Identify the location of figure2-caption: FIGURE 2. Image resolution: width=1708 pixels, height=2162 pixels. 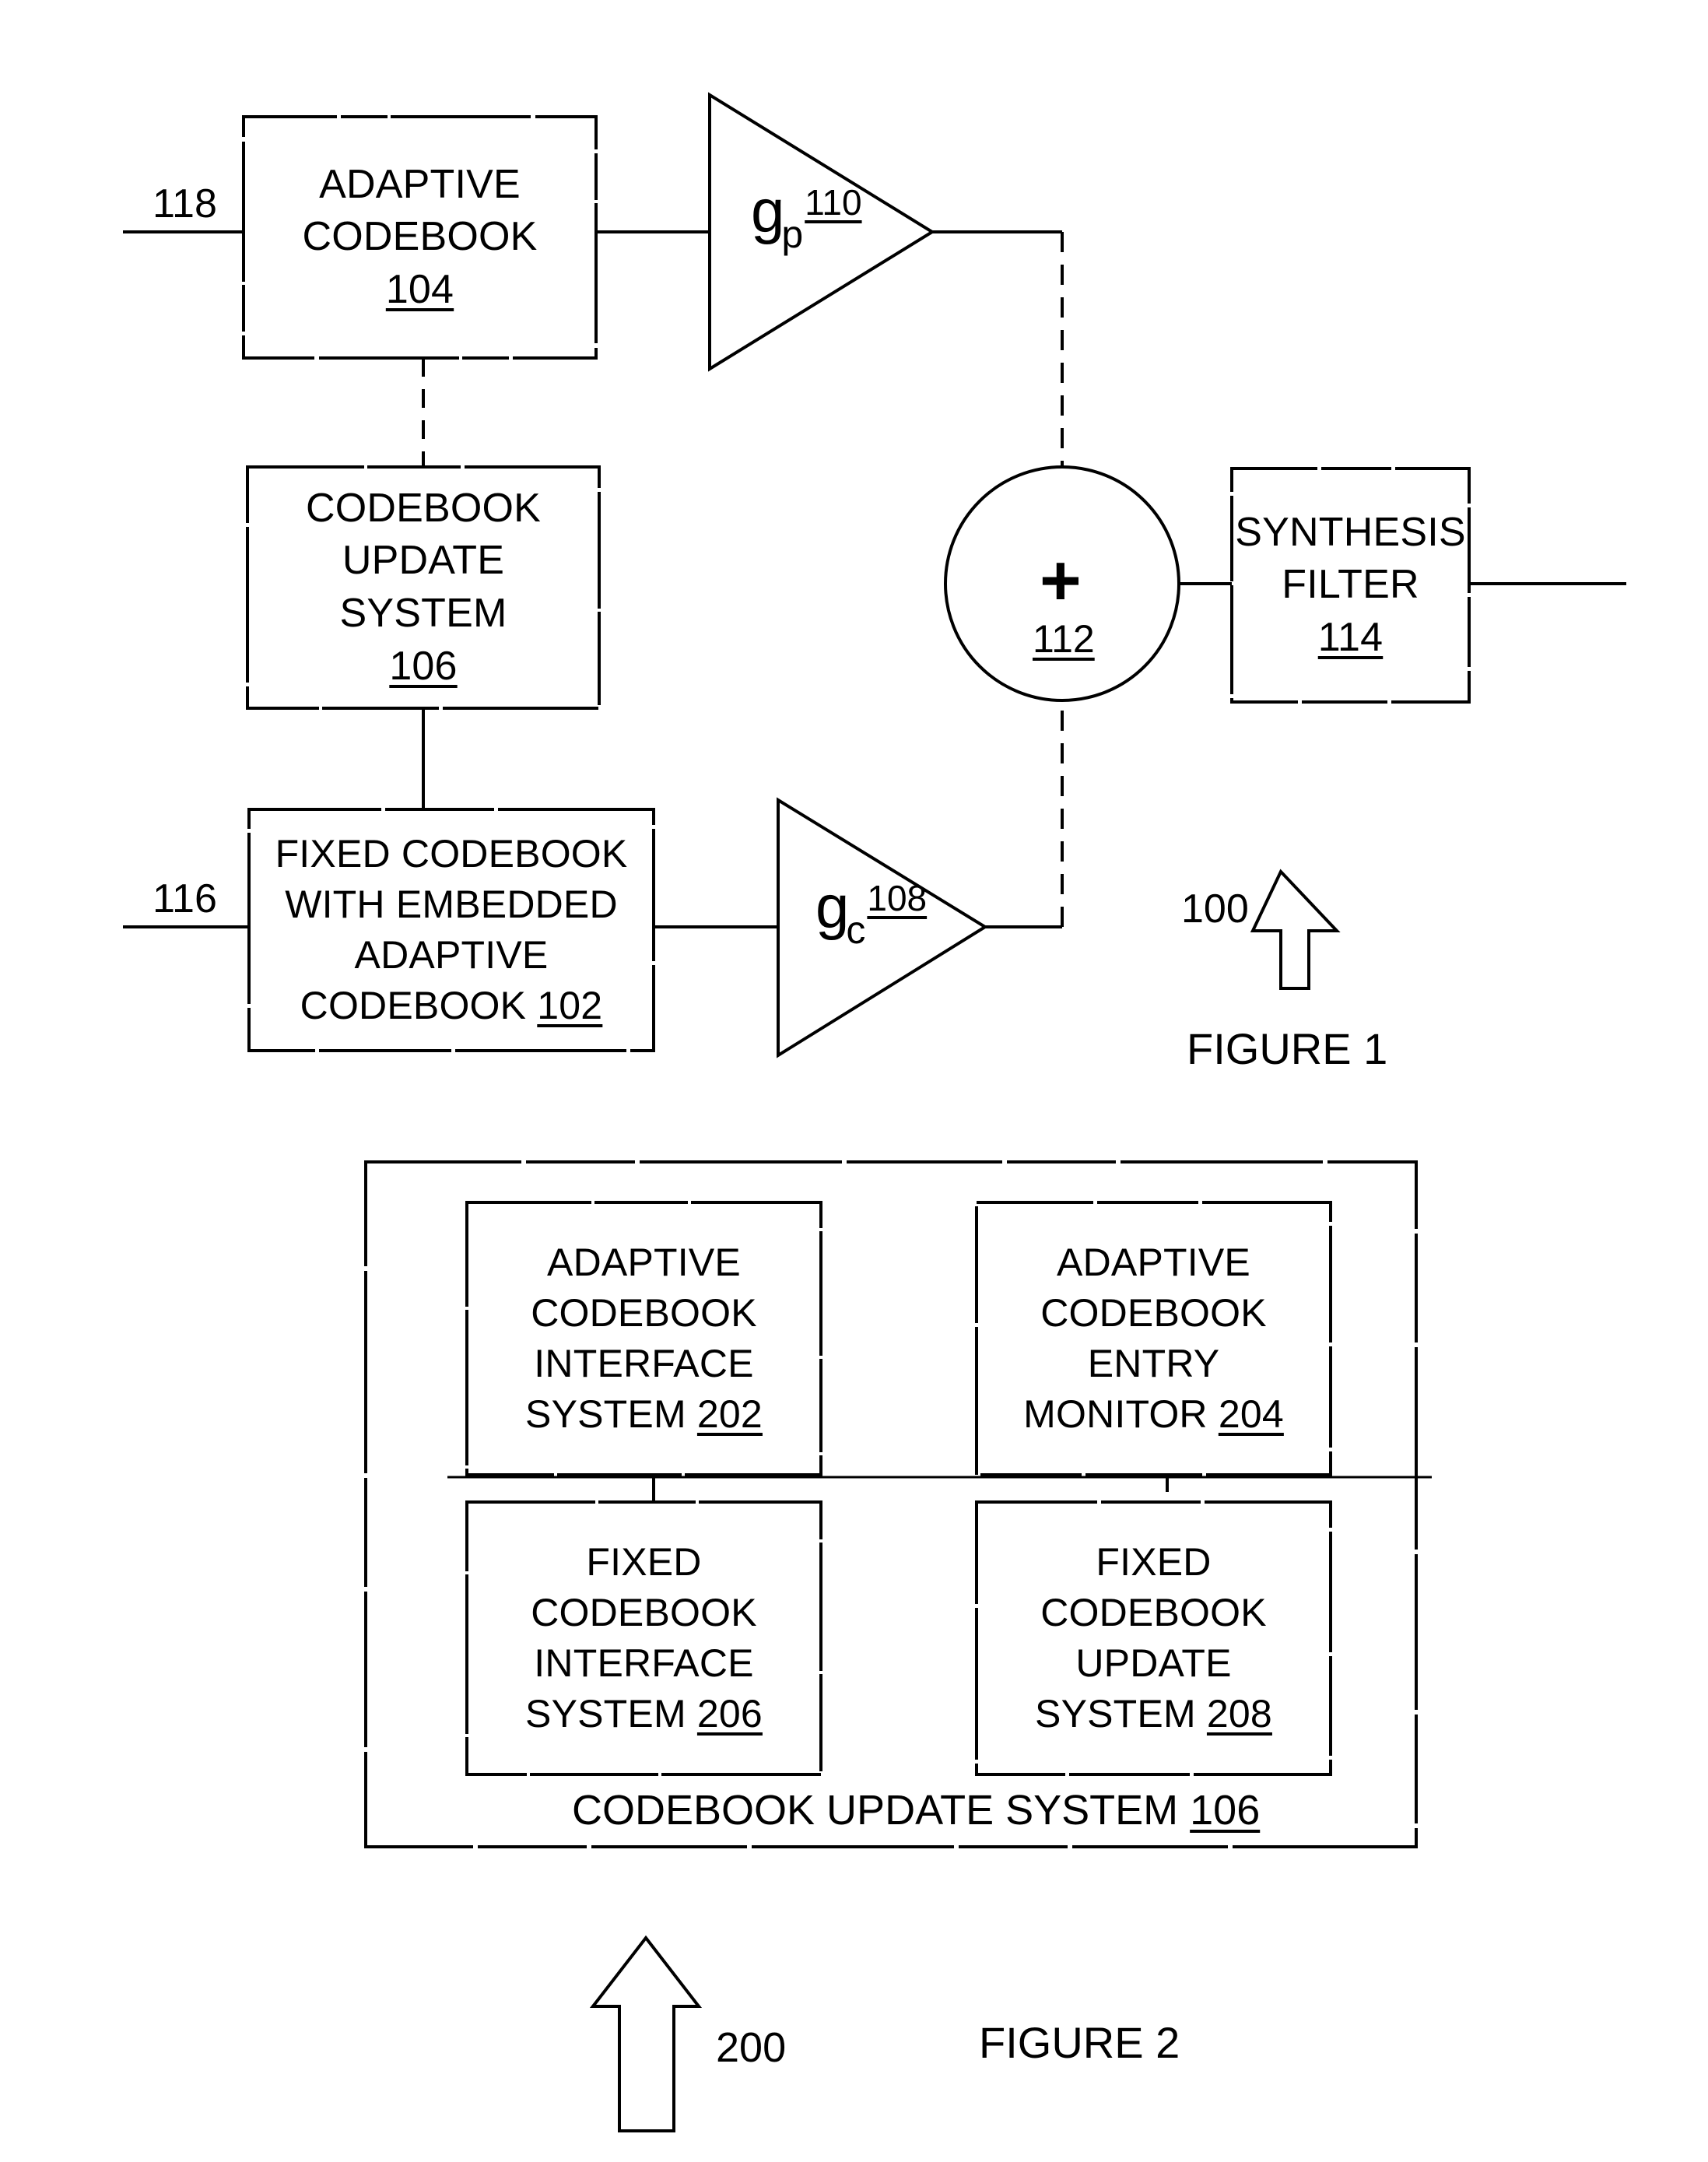
(1079, 2042).